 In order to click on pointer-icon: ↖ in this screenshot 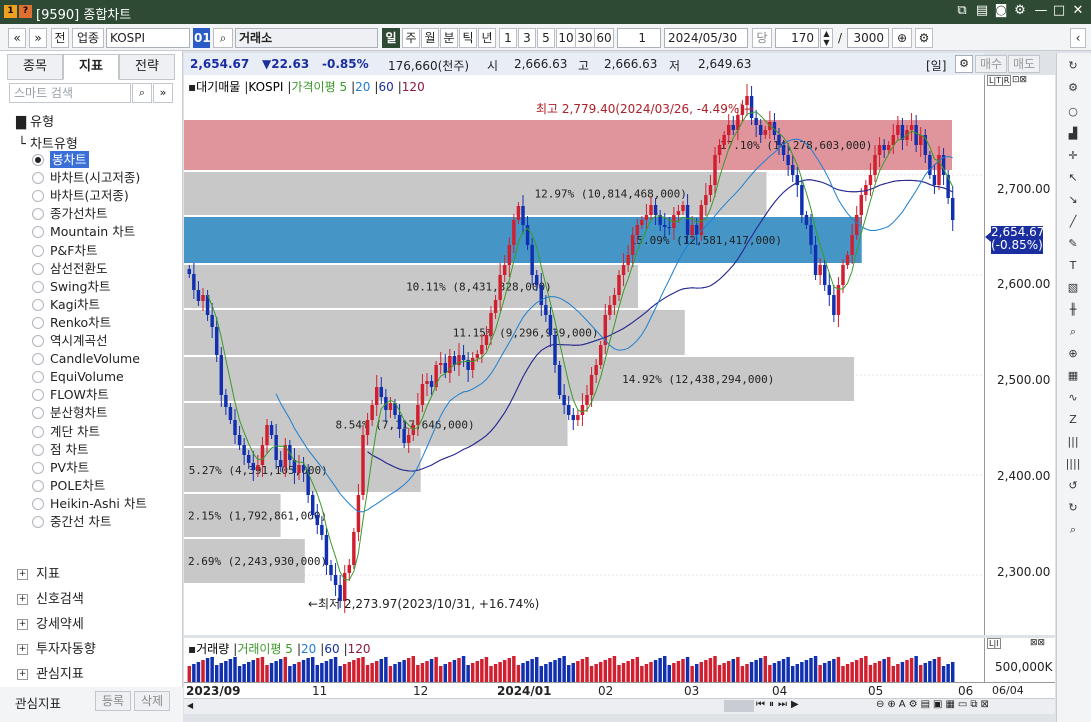, I will do `click(1073, 178)`.